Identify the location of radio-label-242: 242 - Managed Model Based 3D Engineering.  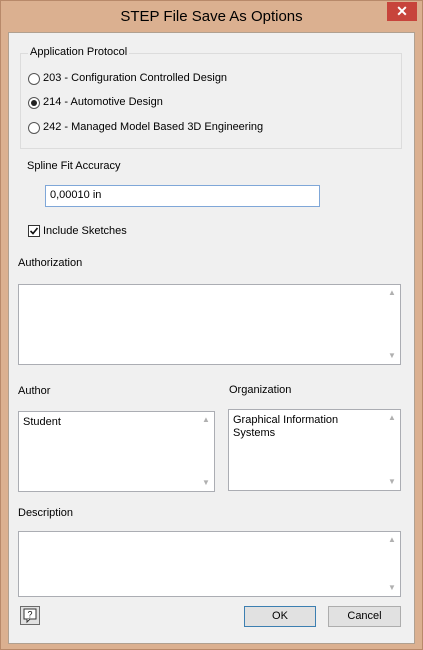
(153, 127).